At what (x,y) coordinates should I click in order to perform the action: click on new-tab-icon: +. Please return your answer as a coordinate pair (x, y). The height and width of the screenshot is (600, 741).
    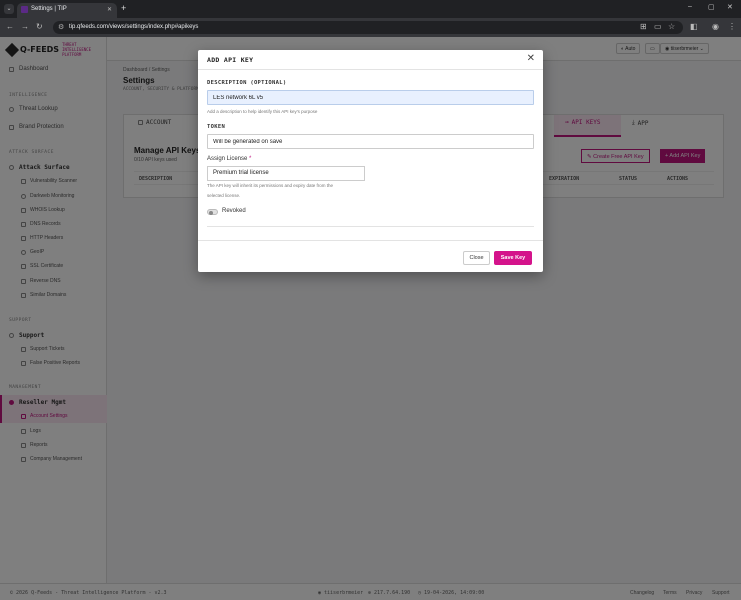
    Looking at the image, I should click on (123, 8).